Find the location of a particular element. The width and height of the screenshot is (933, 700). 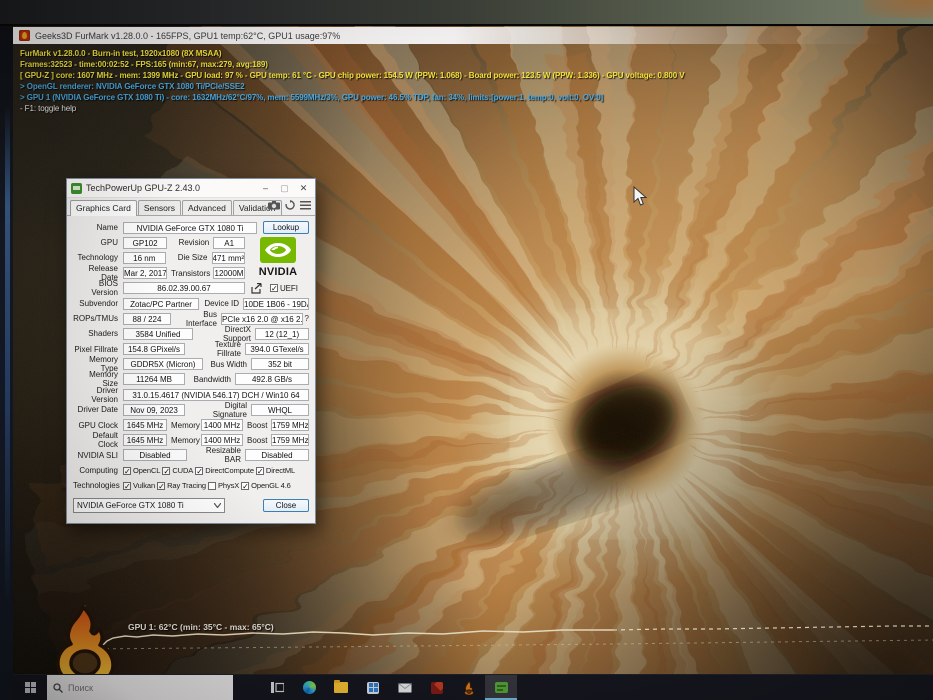

revision-label: Revision is located at coordinates (194, 243).